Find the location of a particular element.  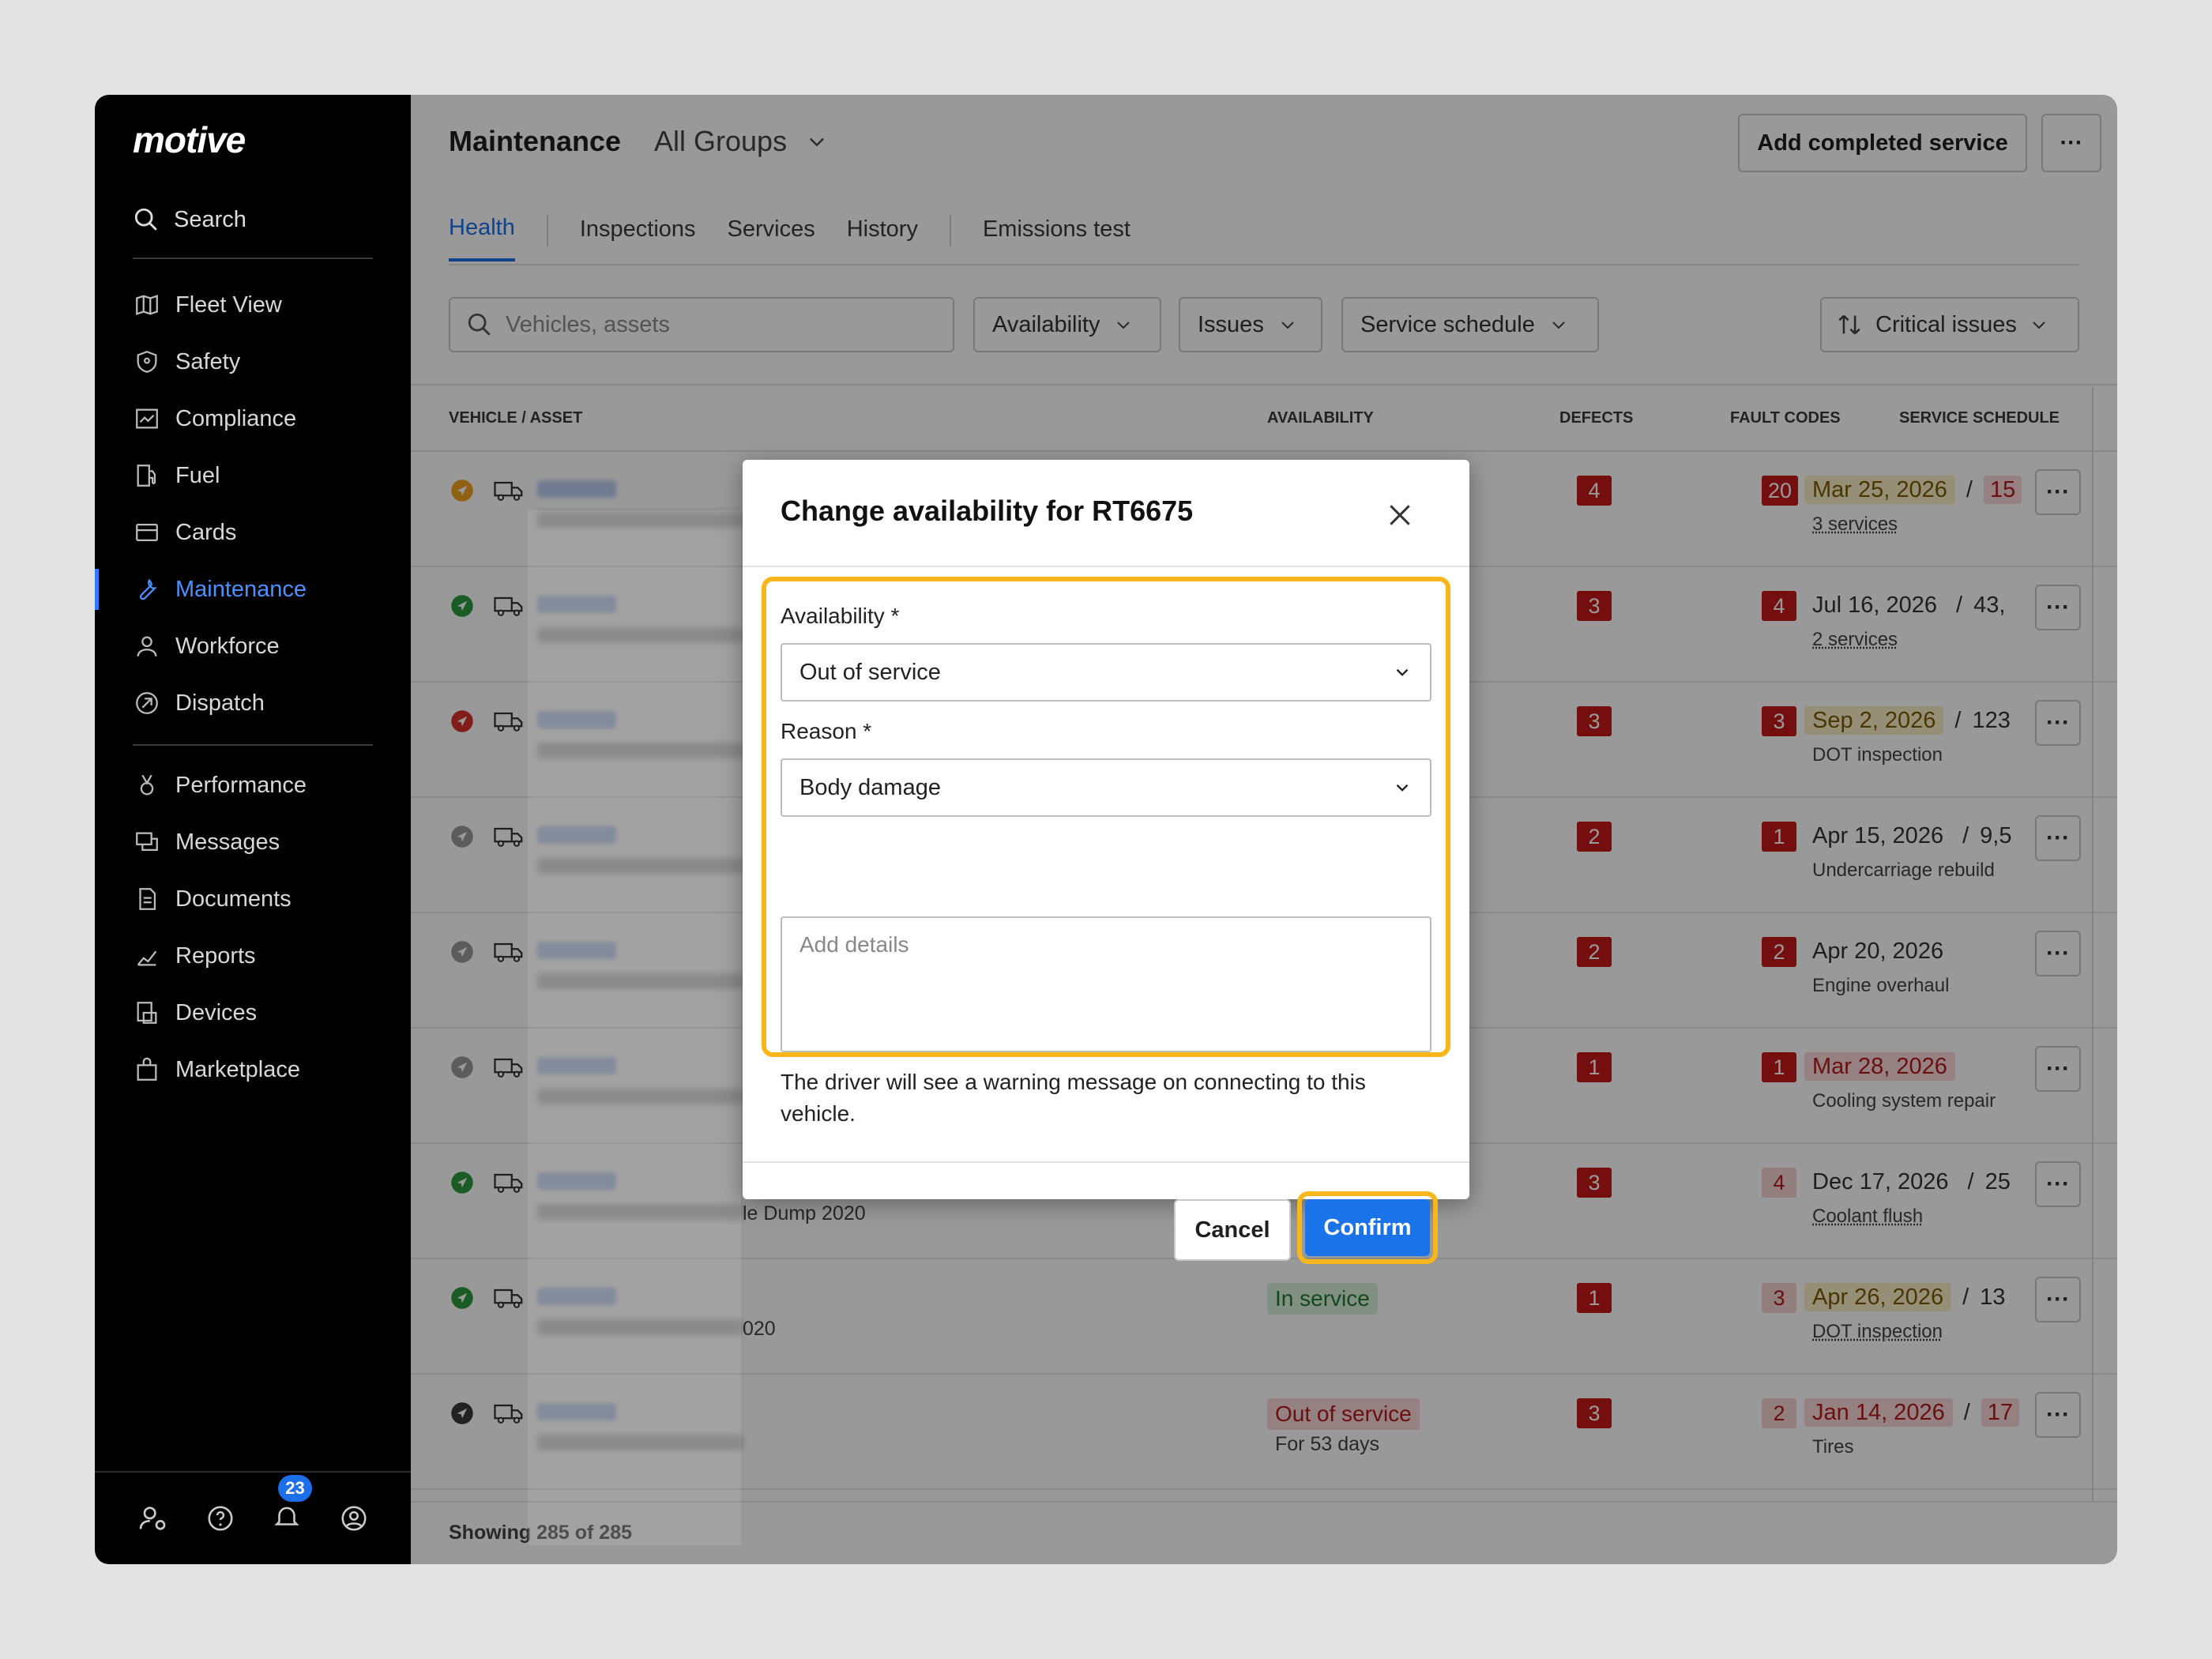

sidebar-item-label: Workforce is located at coordinates (228, 646).